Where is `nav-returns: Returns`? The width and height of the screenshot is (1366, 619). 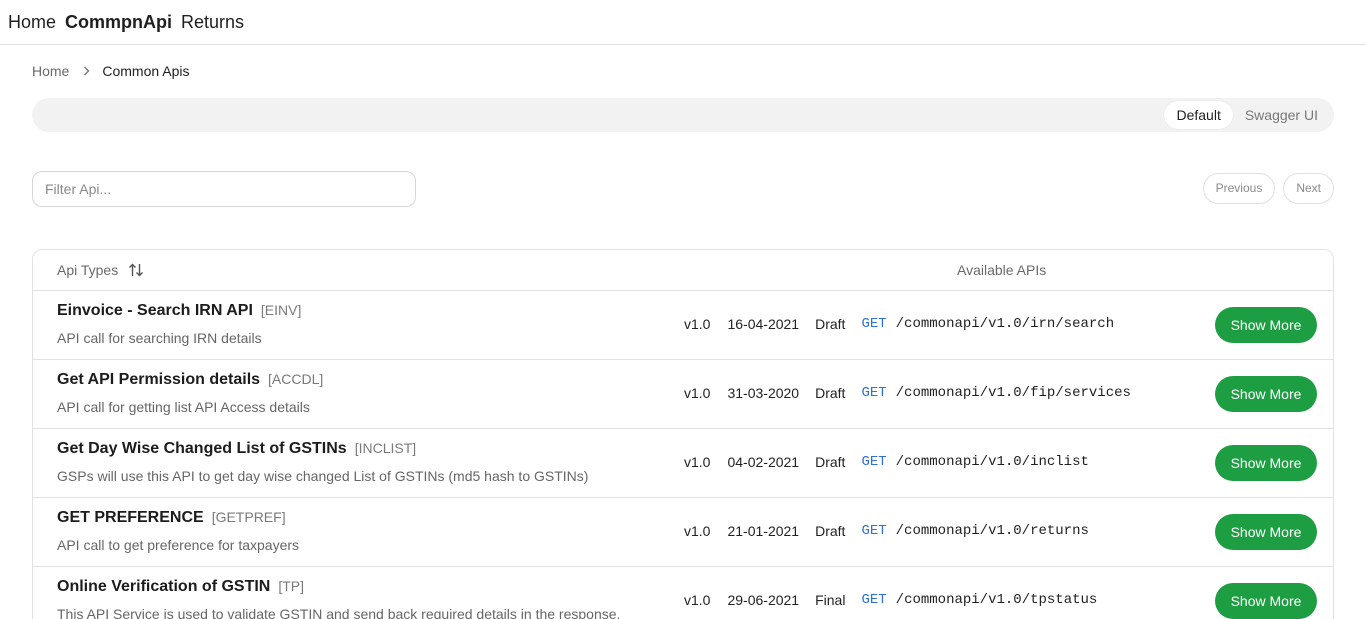
nav-returns: Returns is located at coordinates (212, 22).